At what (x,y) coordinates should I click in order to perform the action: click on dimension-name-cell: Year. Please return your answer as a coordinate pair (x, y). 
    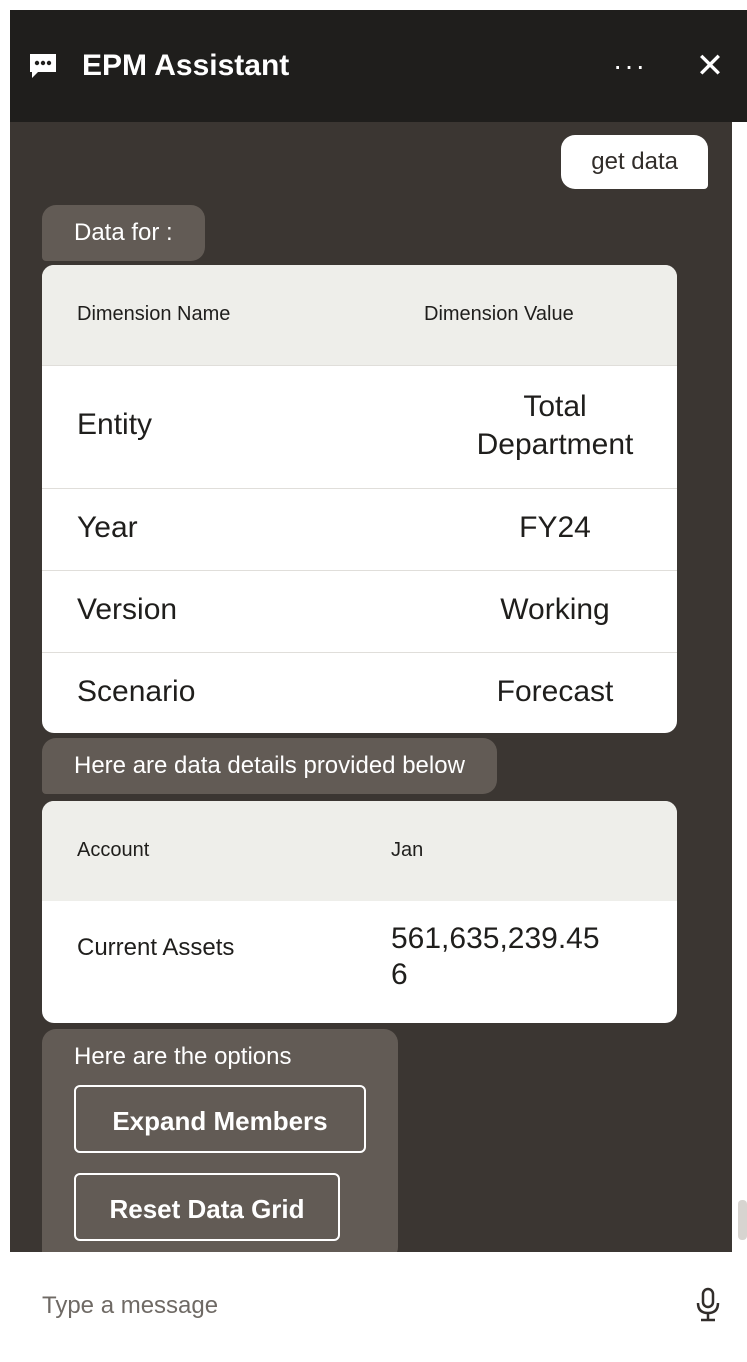
    Looking at the image, I should click on (107, 527).